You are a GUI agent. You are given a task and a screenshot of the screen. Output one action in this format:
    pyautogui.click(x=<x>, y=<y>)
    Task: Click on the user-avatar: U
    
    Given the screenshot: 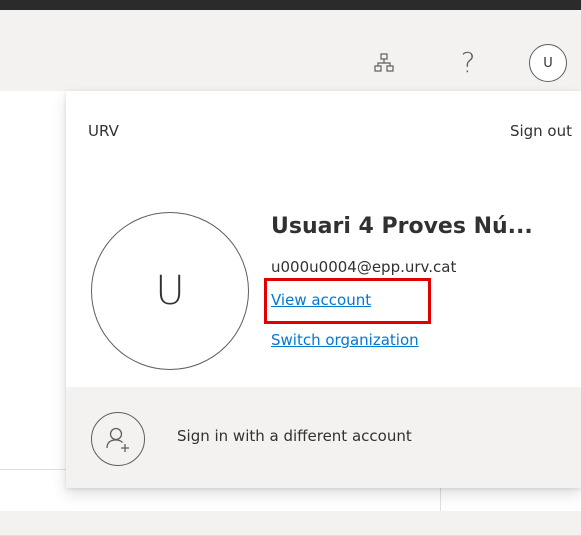 What is the action you would take?
    pyautogui.click(x=170, y=291)
    